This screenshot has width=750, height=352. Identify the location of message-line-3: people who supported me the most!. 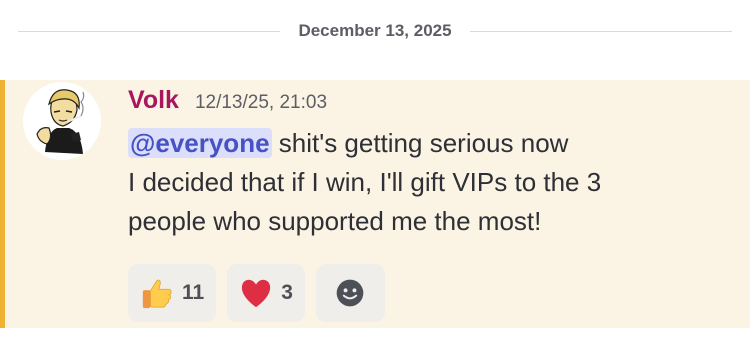
(335, 221).